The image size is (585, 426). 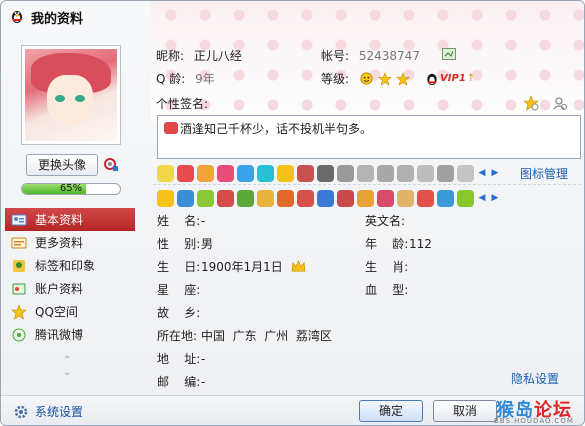 What do you see at coordinates (471, 78) in the screenshot?
I see `vip-up-arrow-icon: ↑` at bounding box center [471, 78].